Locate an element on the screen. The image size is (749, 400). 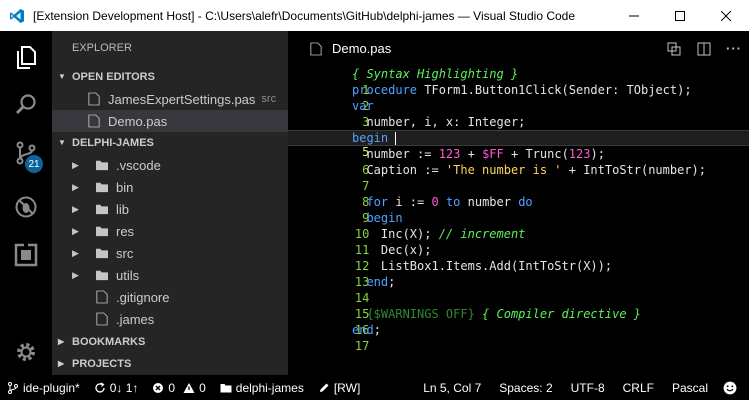
open-editor-item: JamesExpertSettings.pas src is located at coordinates (170, 99).